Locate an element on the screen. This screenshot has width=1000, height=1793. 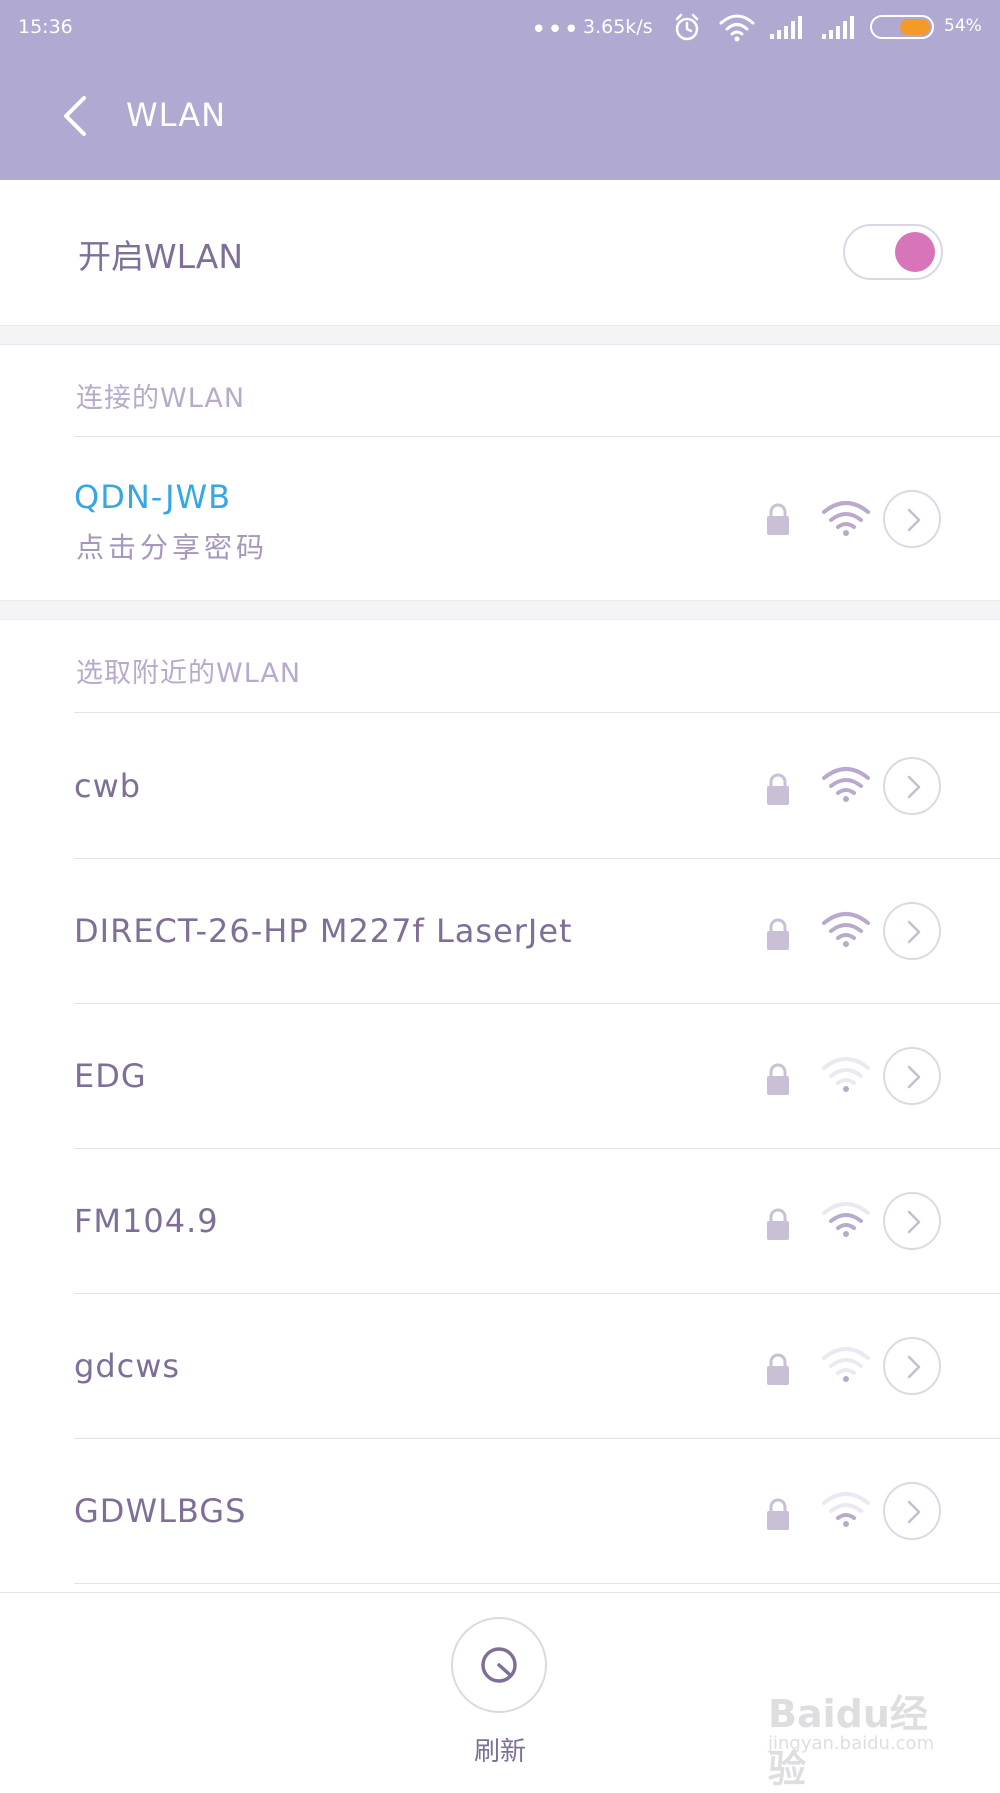
bottom-bar: 刷新 Baidu经验 jingyan.baidu.com is located at coordinates (500, 1691).